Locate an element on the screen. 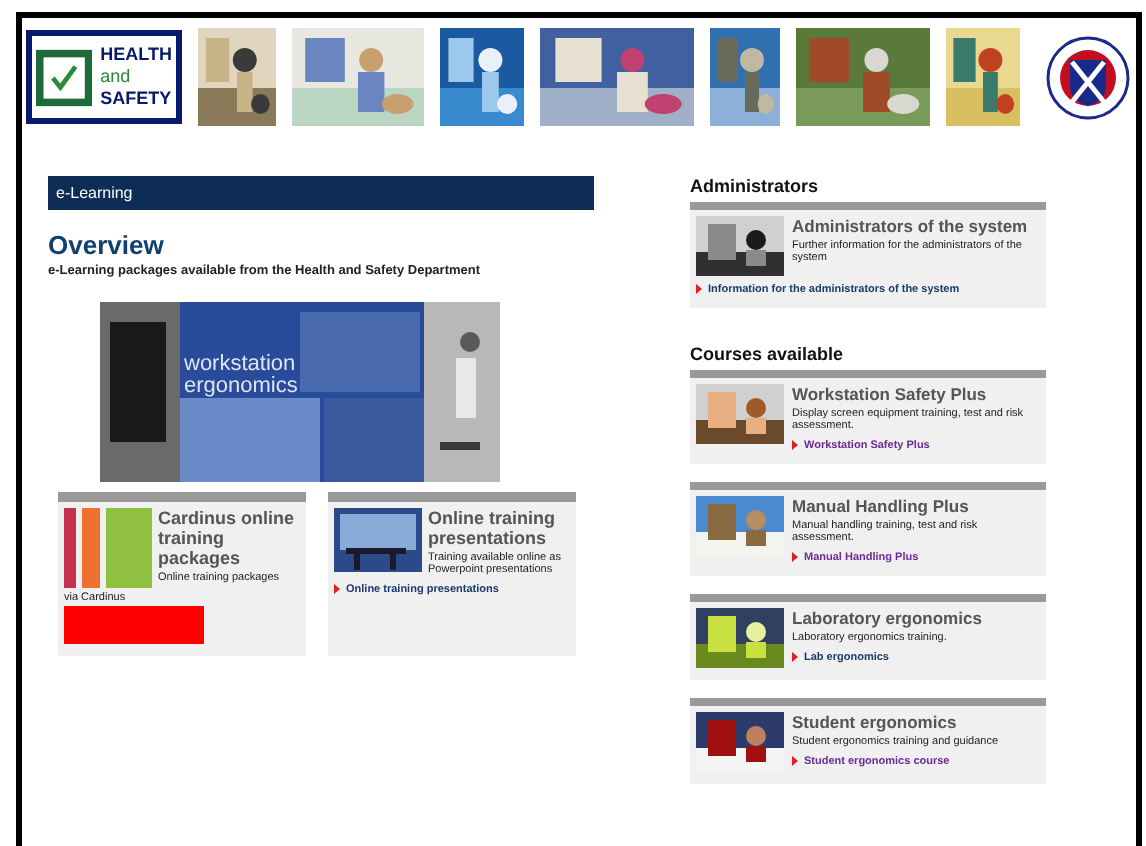 This screenshot has height=846, width=1146. hero-caption: workstation is located at coordinates (241, 365).